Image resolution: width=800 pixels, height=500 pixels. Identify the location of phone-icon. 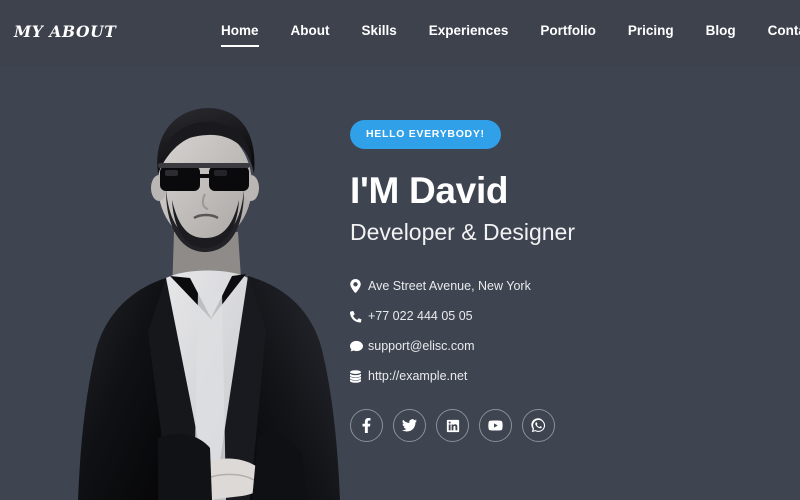
(359, 316).